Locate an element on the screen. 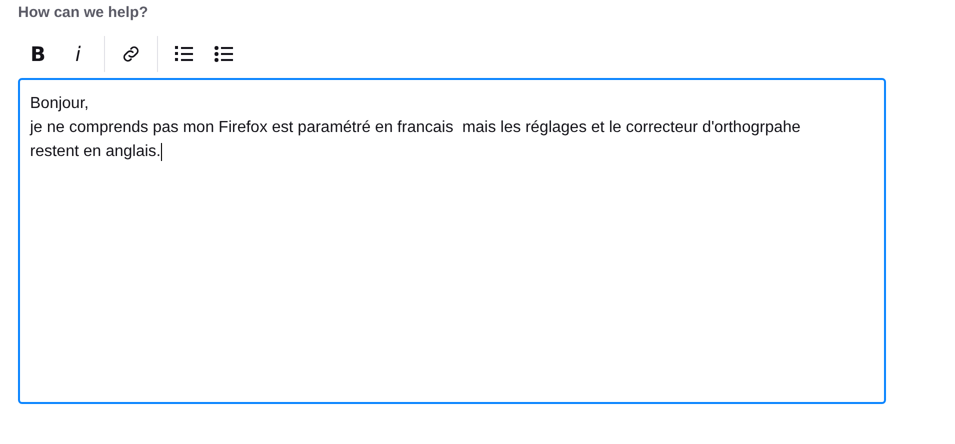 Image resolution: width=955 pixels, height=444 pixels. bullet-list-icon is located at coordinates (224, 54).